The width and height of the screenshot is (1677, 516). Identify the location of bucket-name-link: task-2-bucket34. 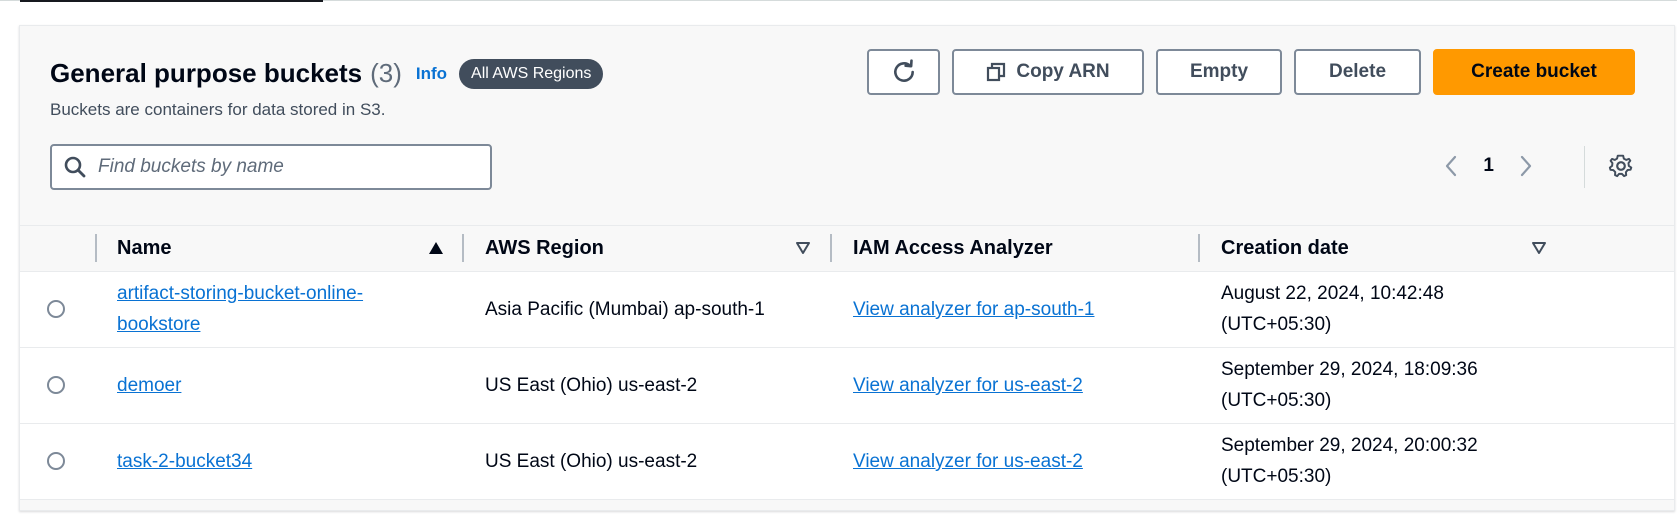
(184, 461).